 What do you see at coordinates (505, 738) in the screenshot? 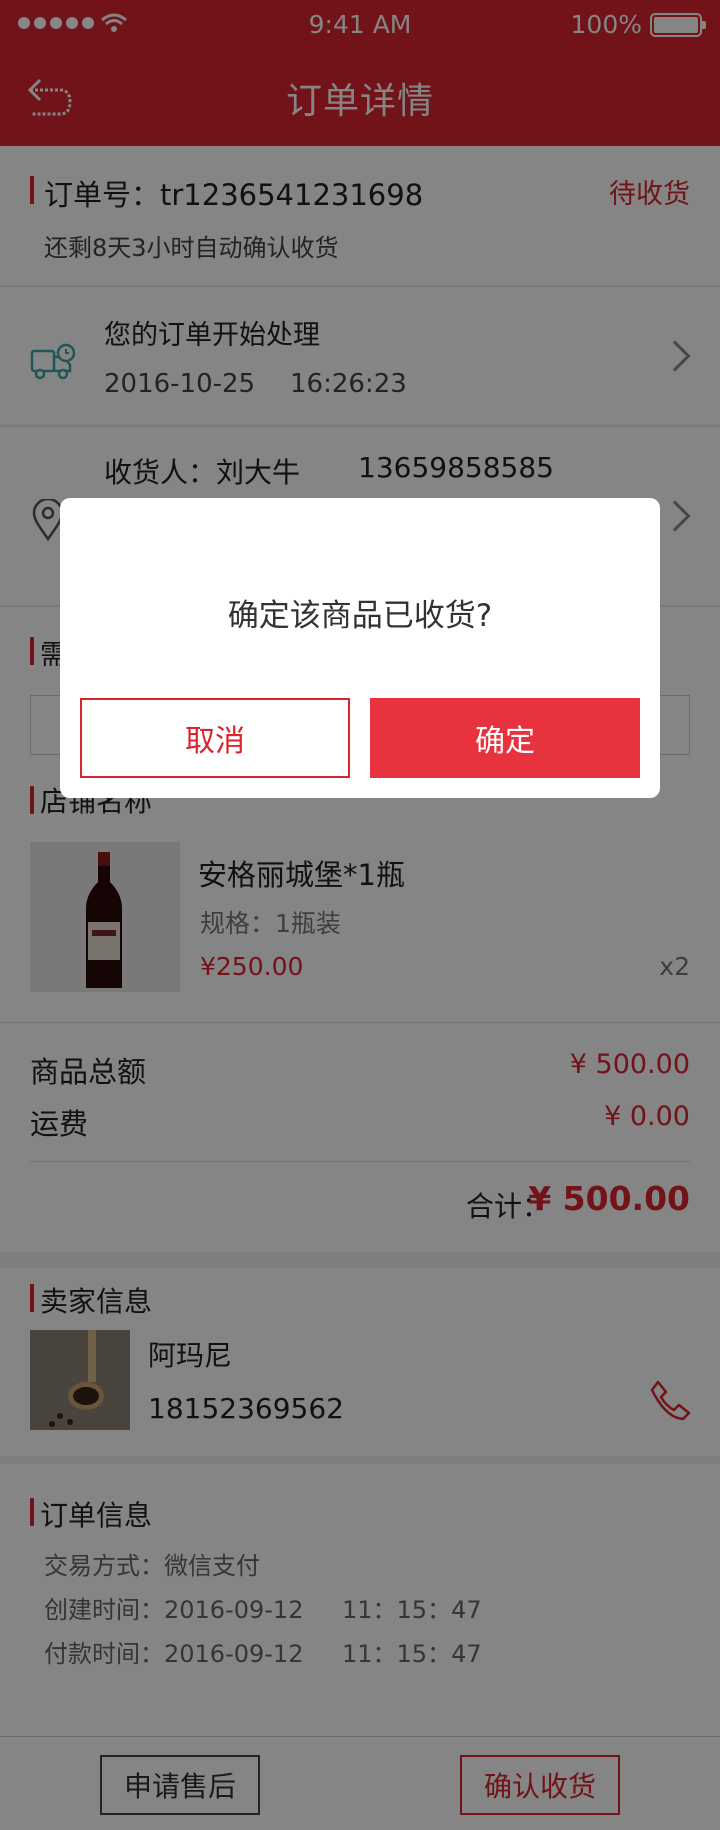
I see `confirm-button: 确定` at bounding box center [505, 738].